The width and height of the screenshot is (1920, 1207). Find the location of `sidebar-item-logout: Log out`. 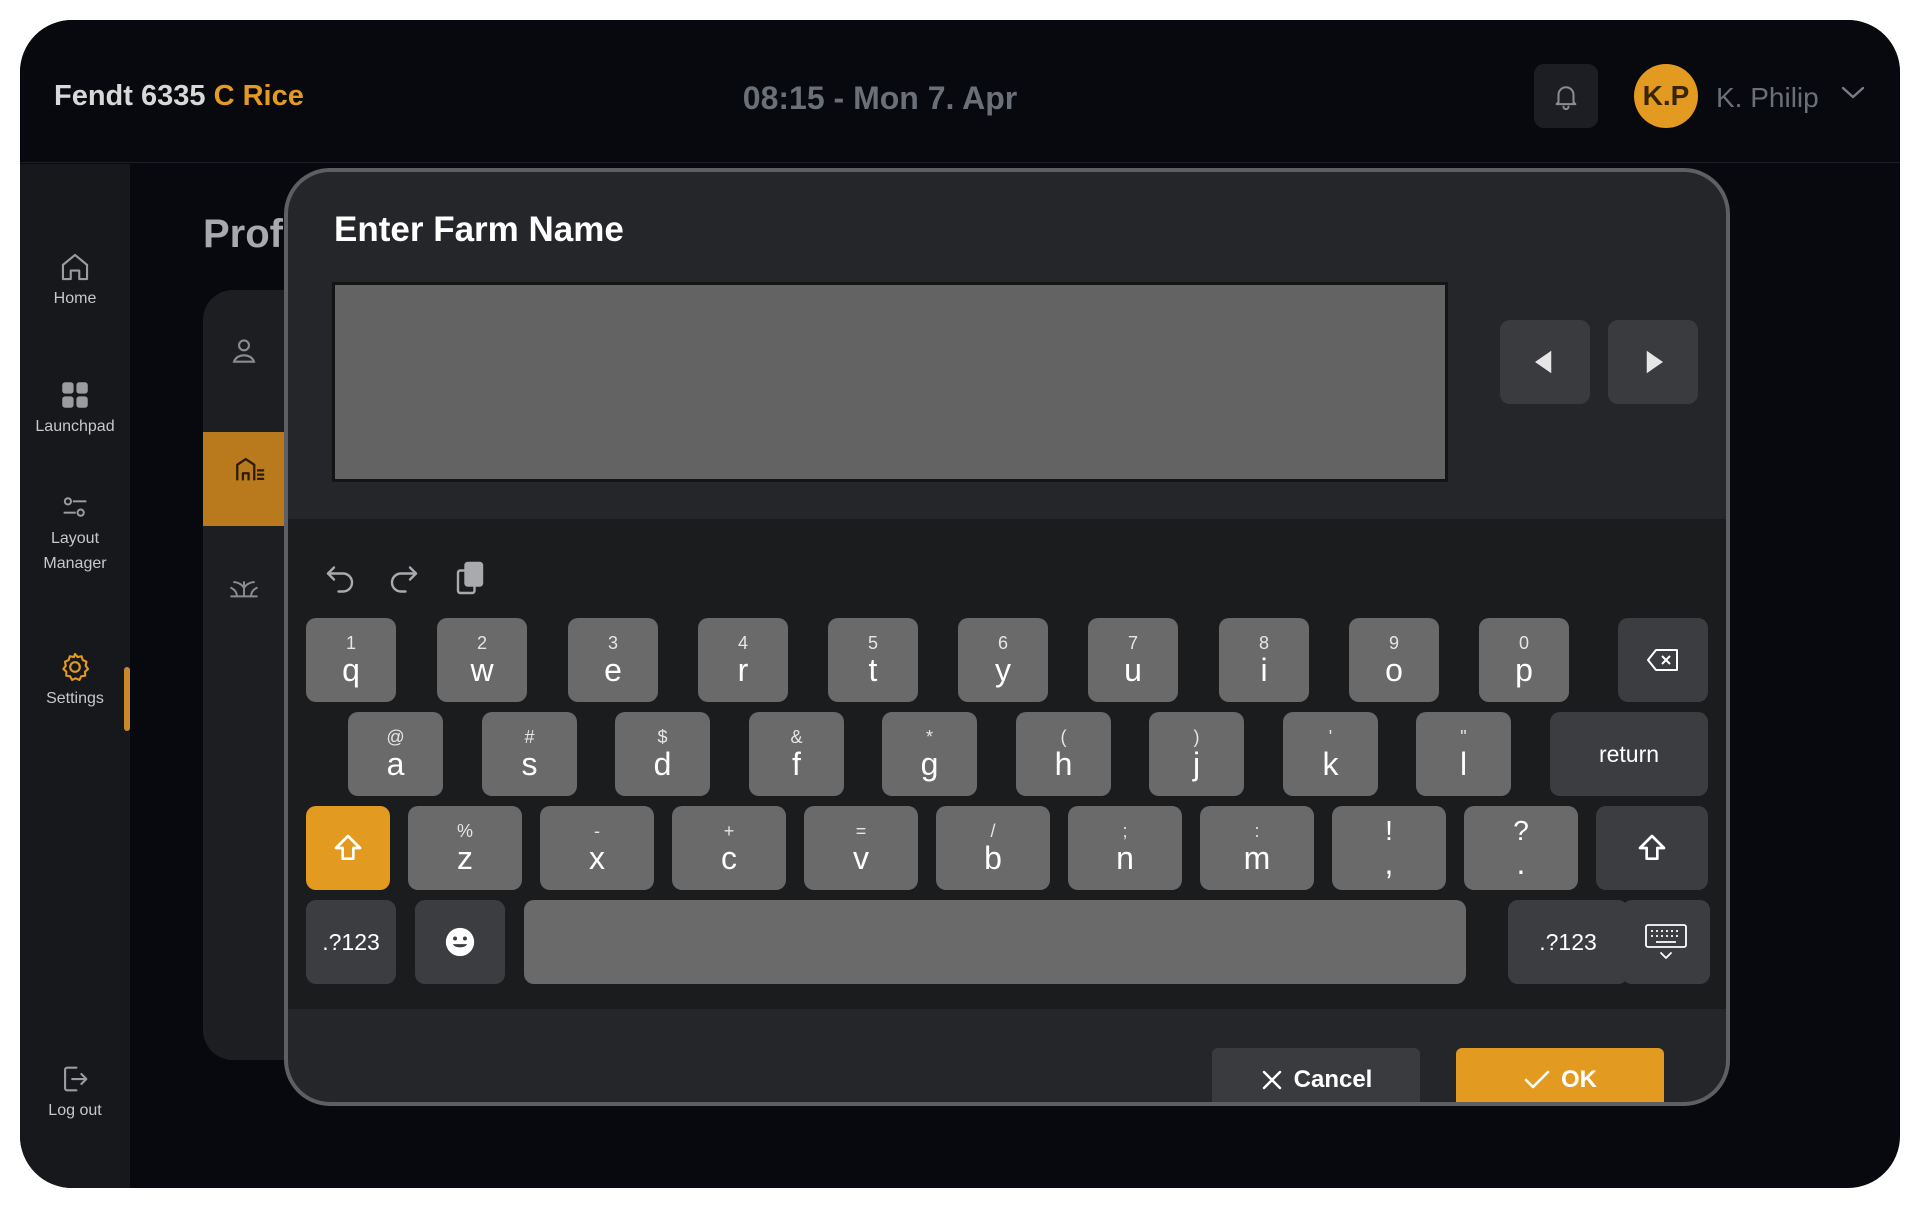

sidebar-item-logout: Log out is located at coordinates (75, 1092).